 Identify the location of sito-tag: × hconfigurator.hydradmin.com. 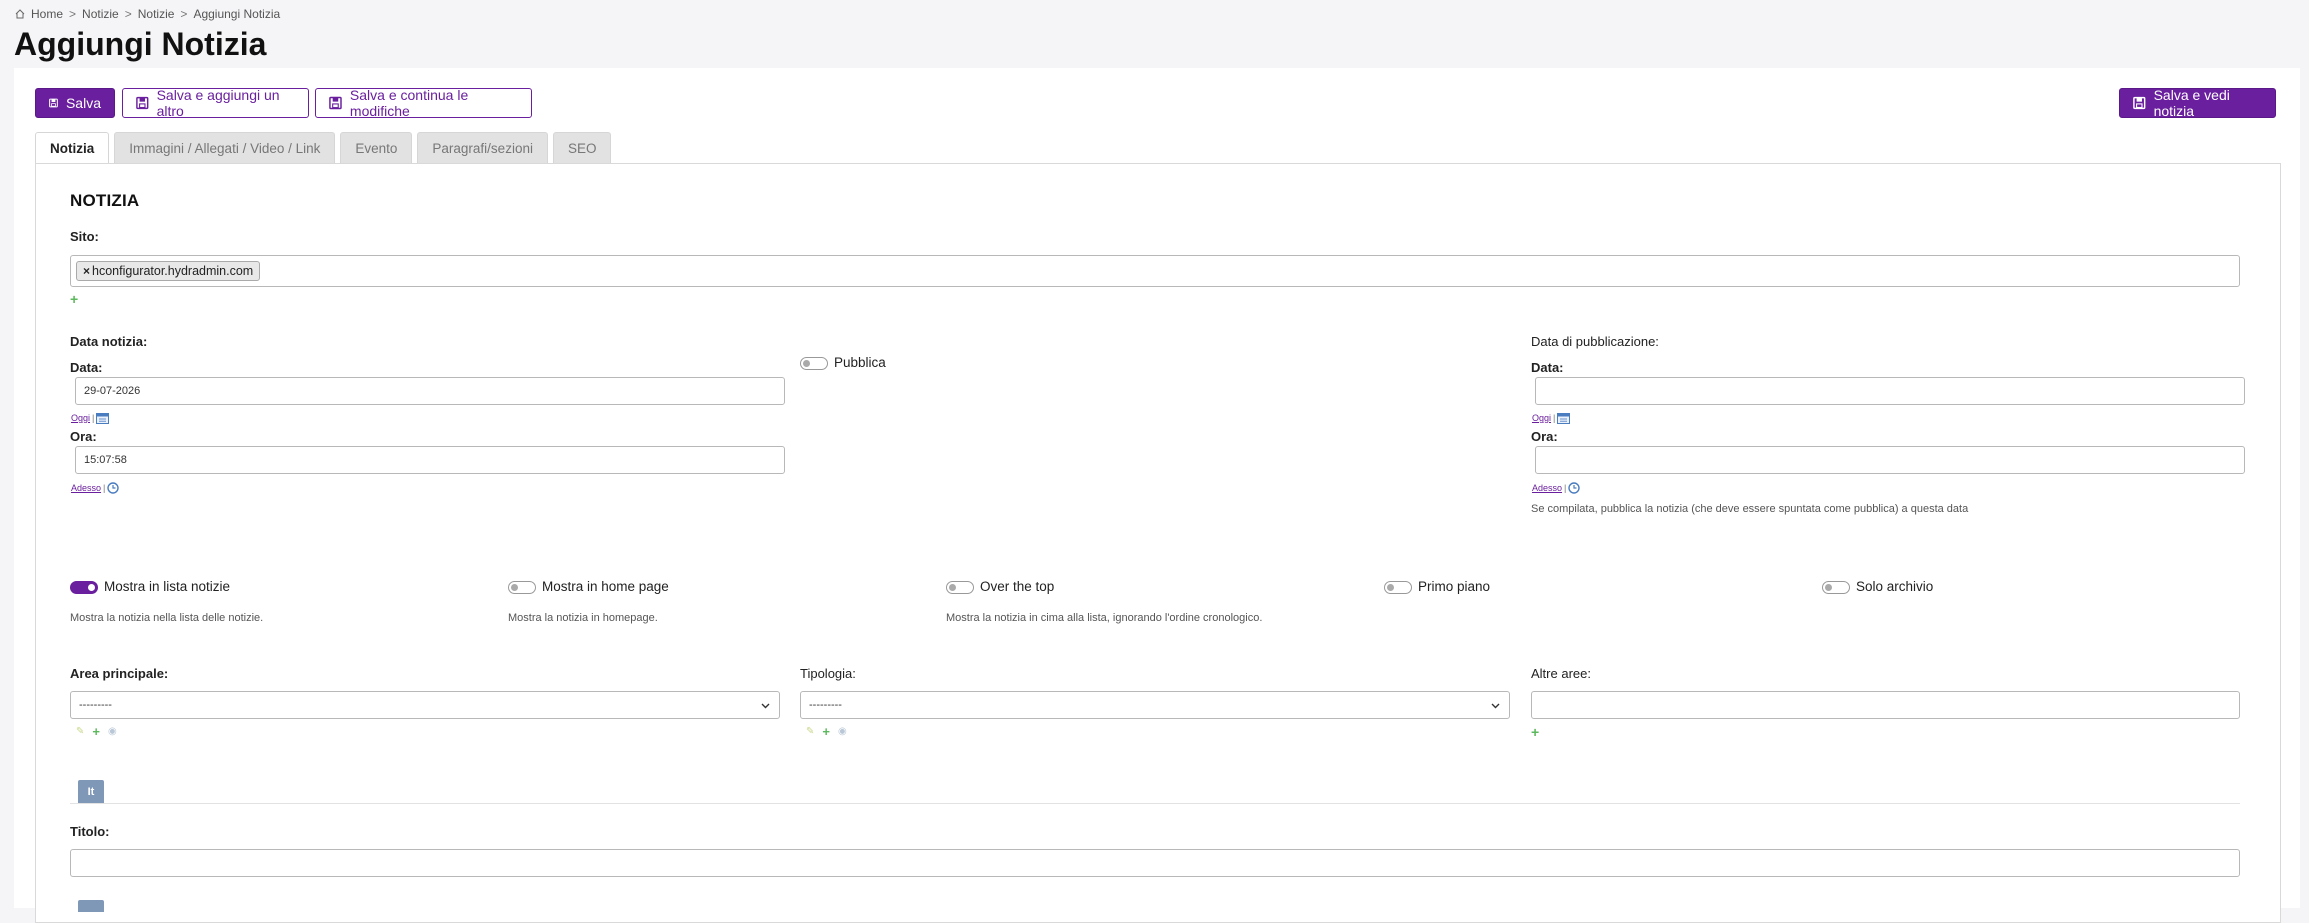
(168, 271).